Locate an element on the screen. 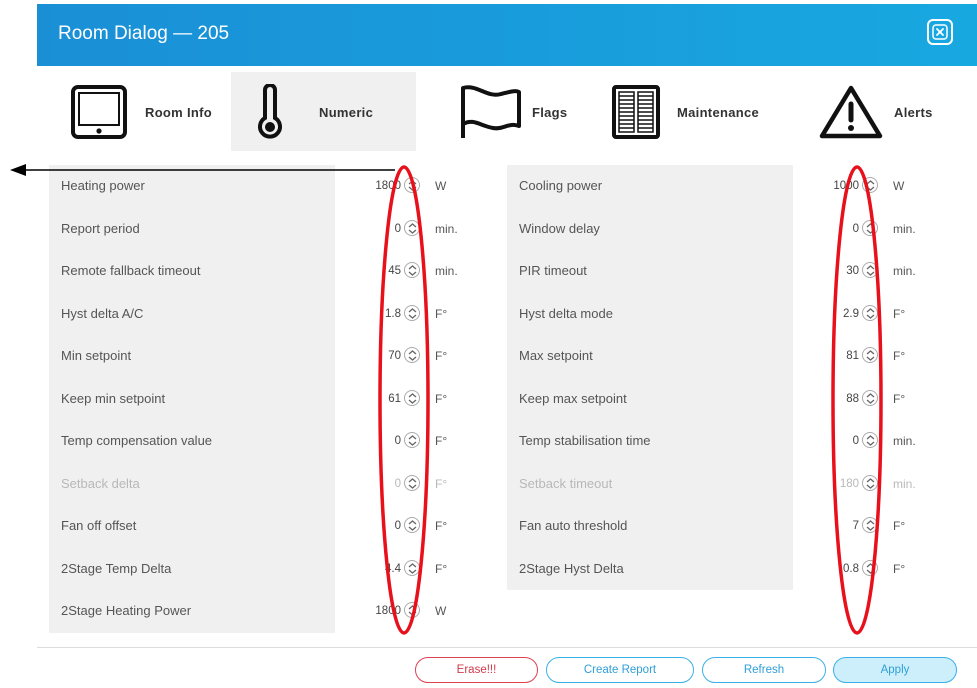 Image resolution: width=977 pixels, height=688 pixels. field-label: Hyst delta mode is located at coordinates (566, 313).